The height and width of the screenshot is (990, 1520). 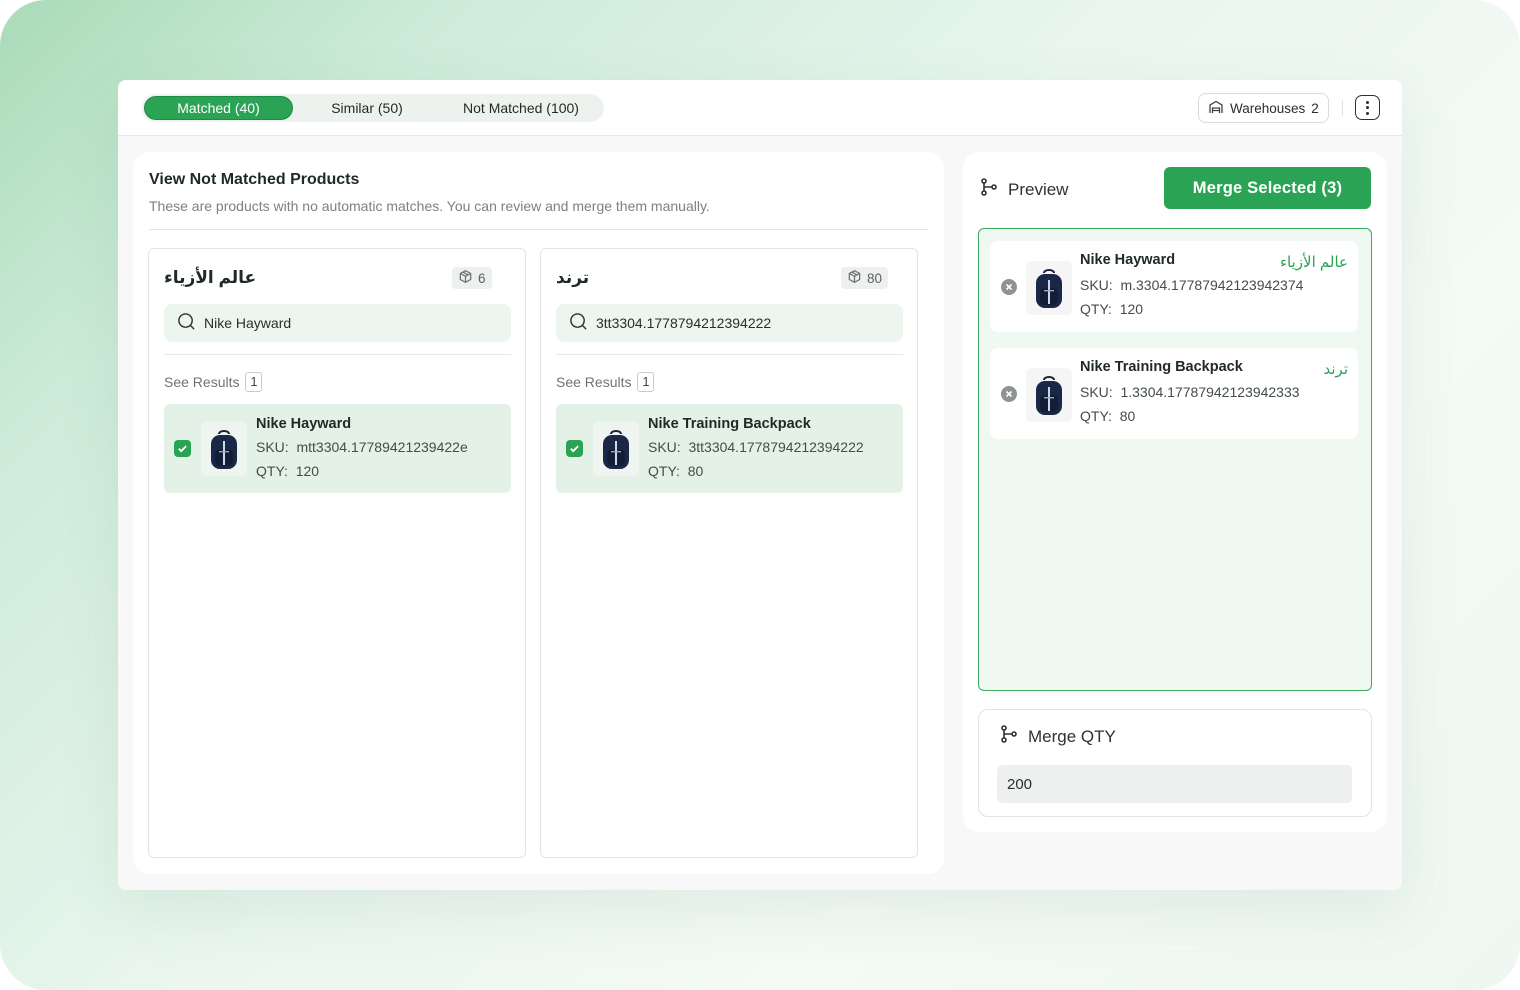 I want to click on preview-header: Preview, so click(x=1024, y=189).